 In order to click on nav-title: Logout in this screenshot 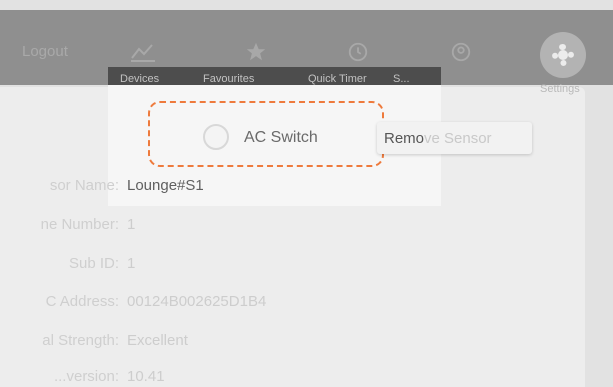, I will do `click(45, 51)`.